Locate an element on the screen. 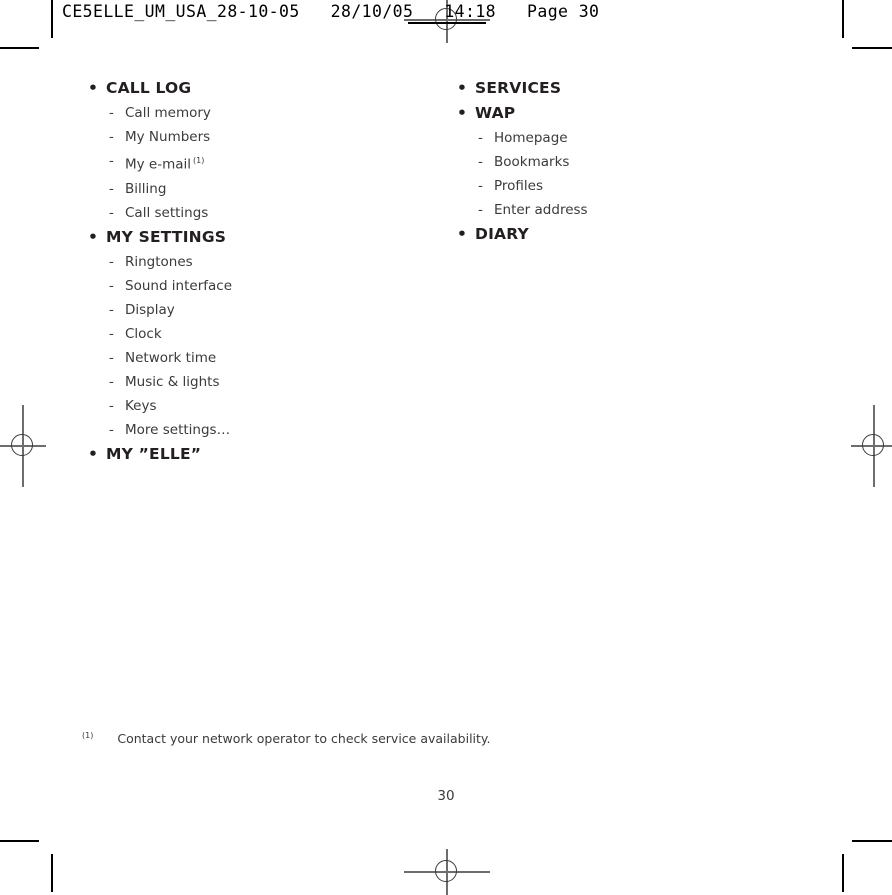  header-rule-left is located at coordinates (52, 19).